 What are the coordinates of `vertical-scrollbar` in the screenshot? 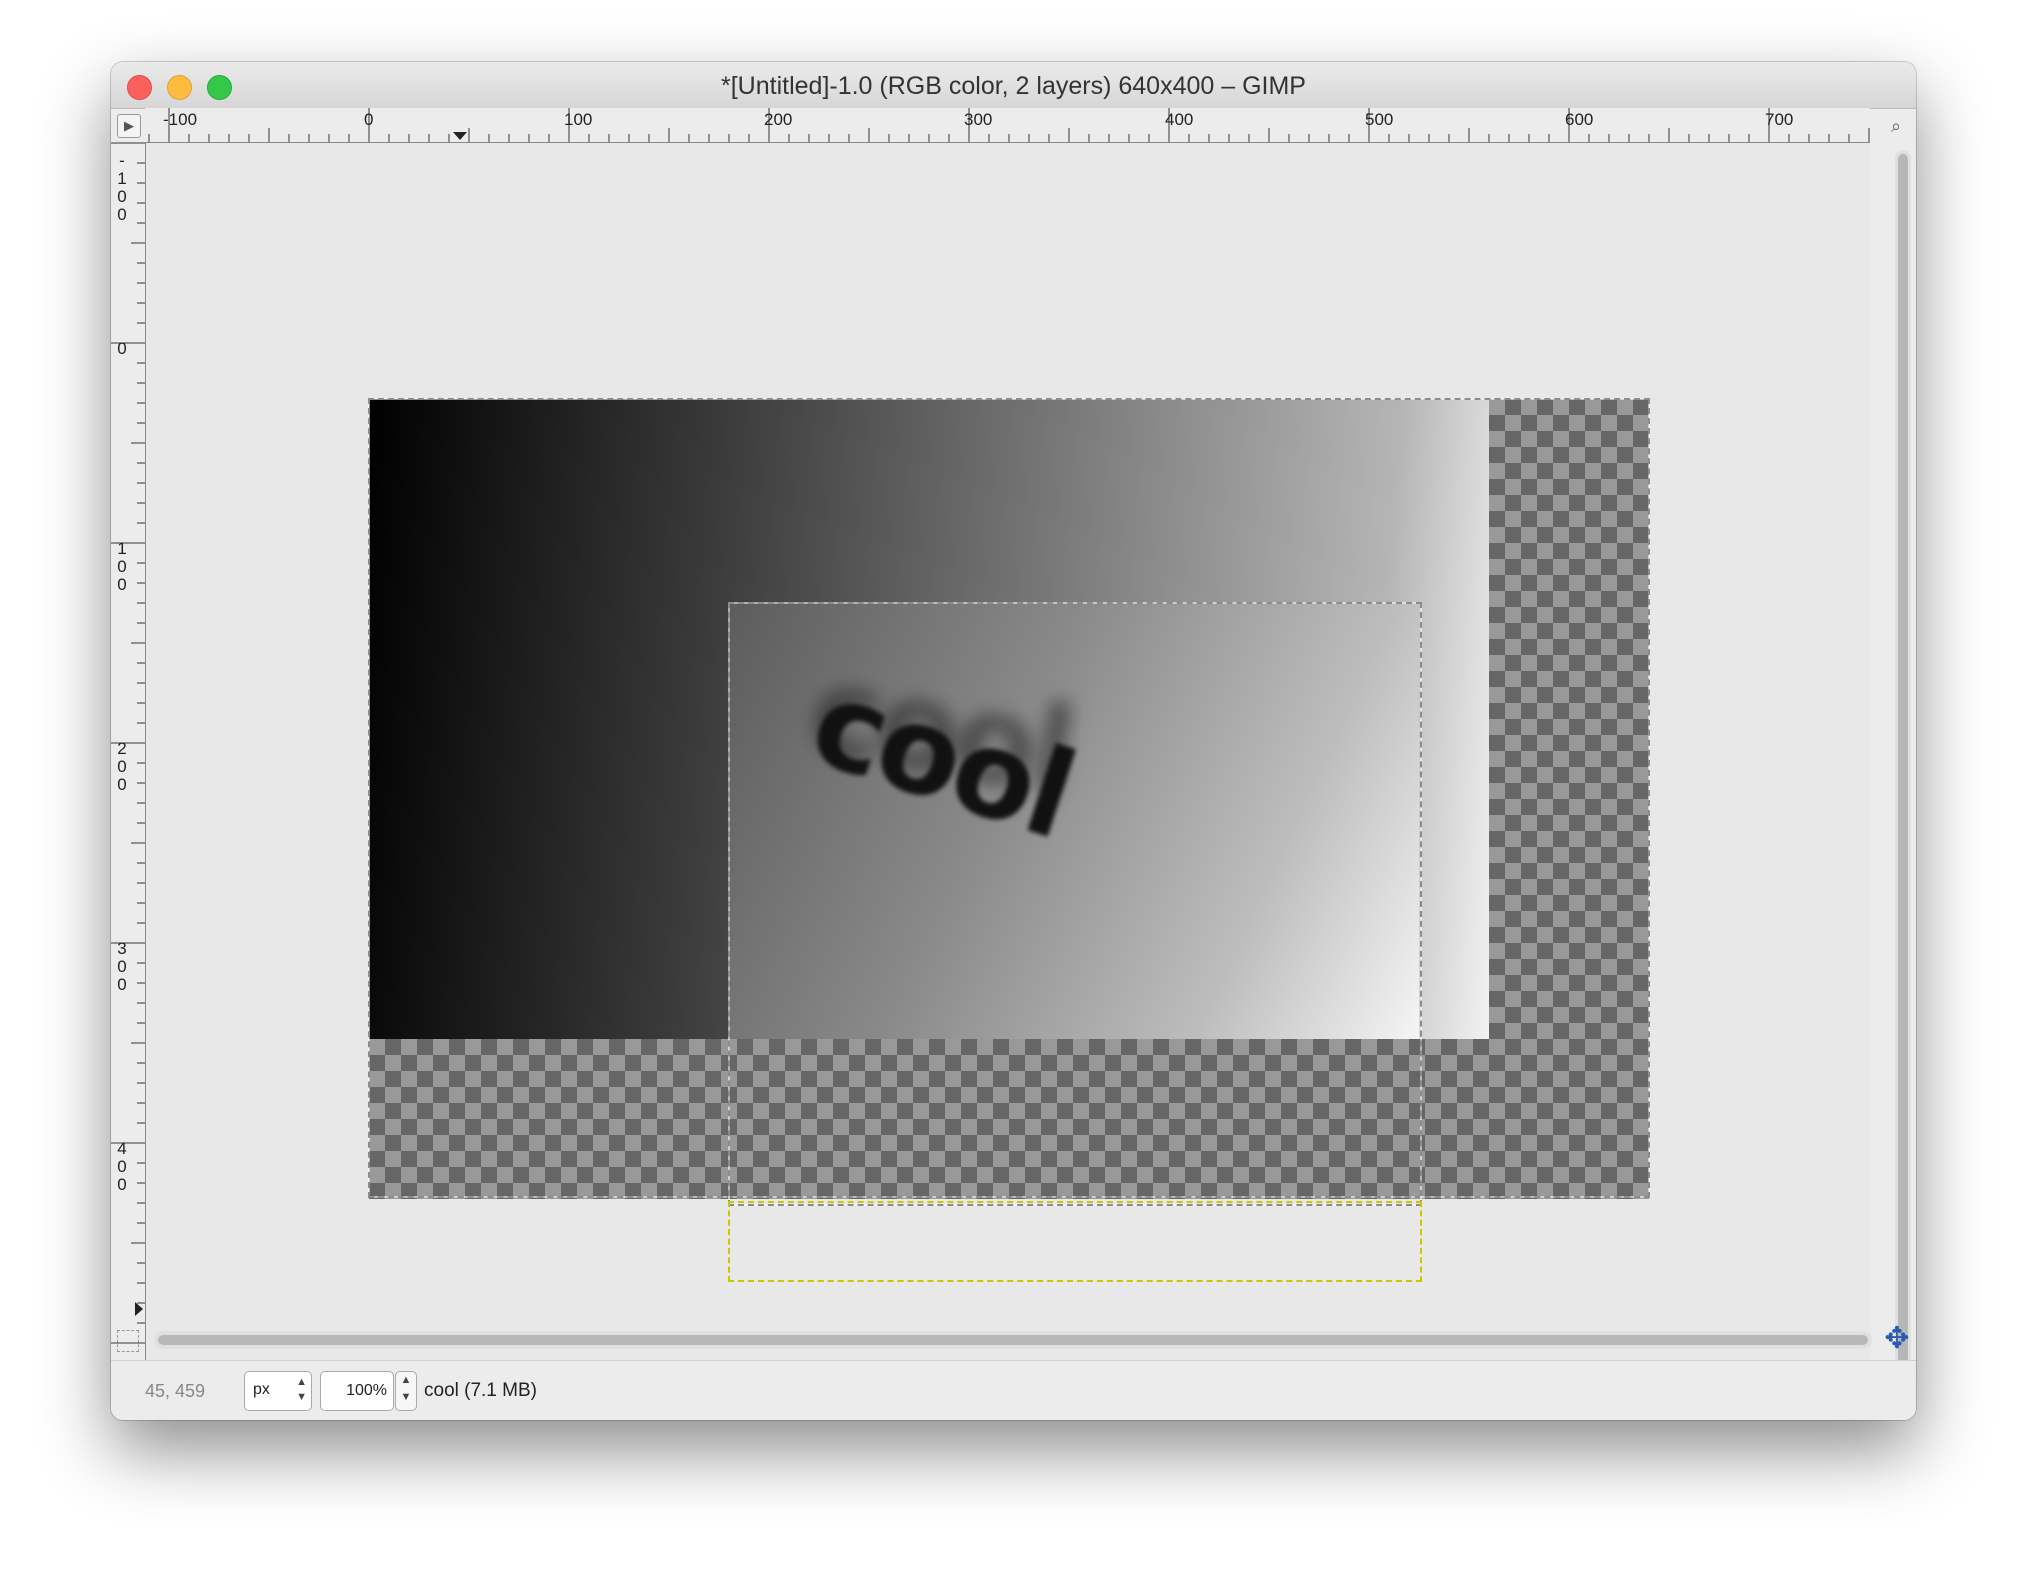 It's located at (1903, 764).